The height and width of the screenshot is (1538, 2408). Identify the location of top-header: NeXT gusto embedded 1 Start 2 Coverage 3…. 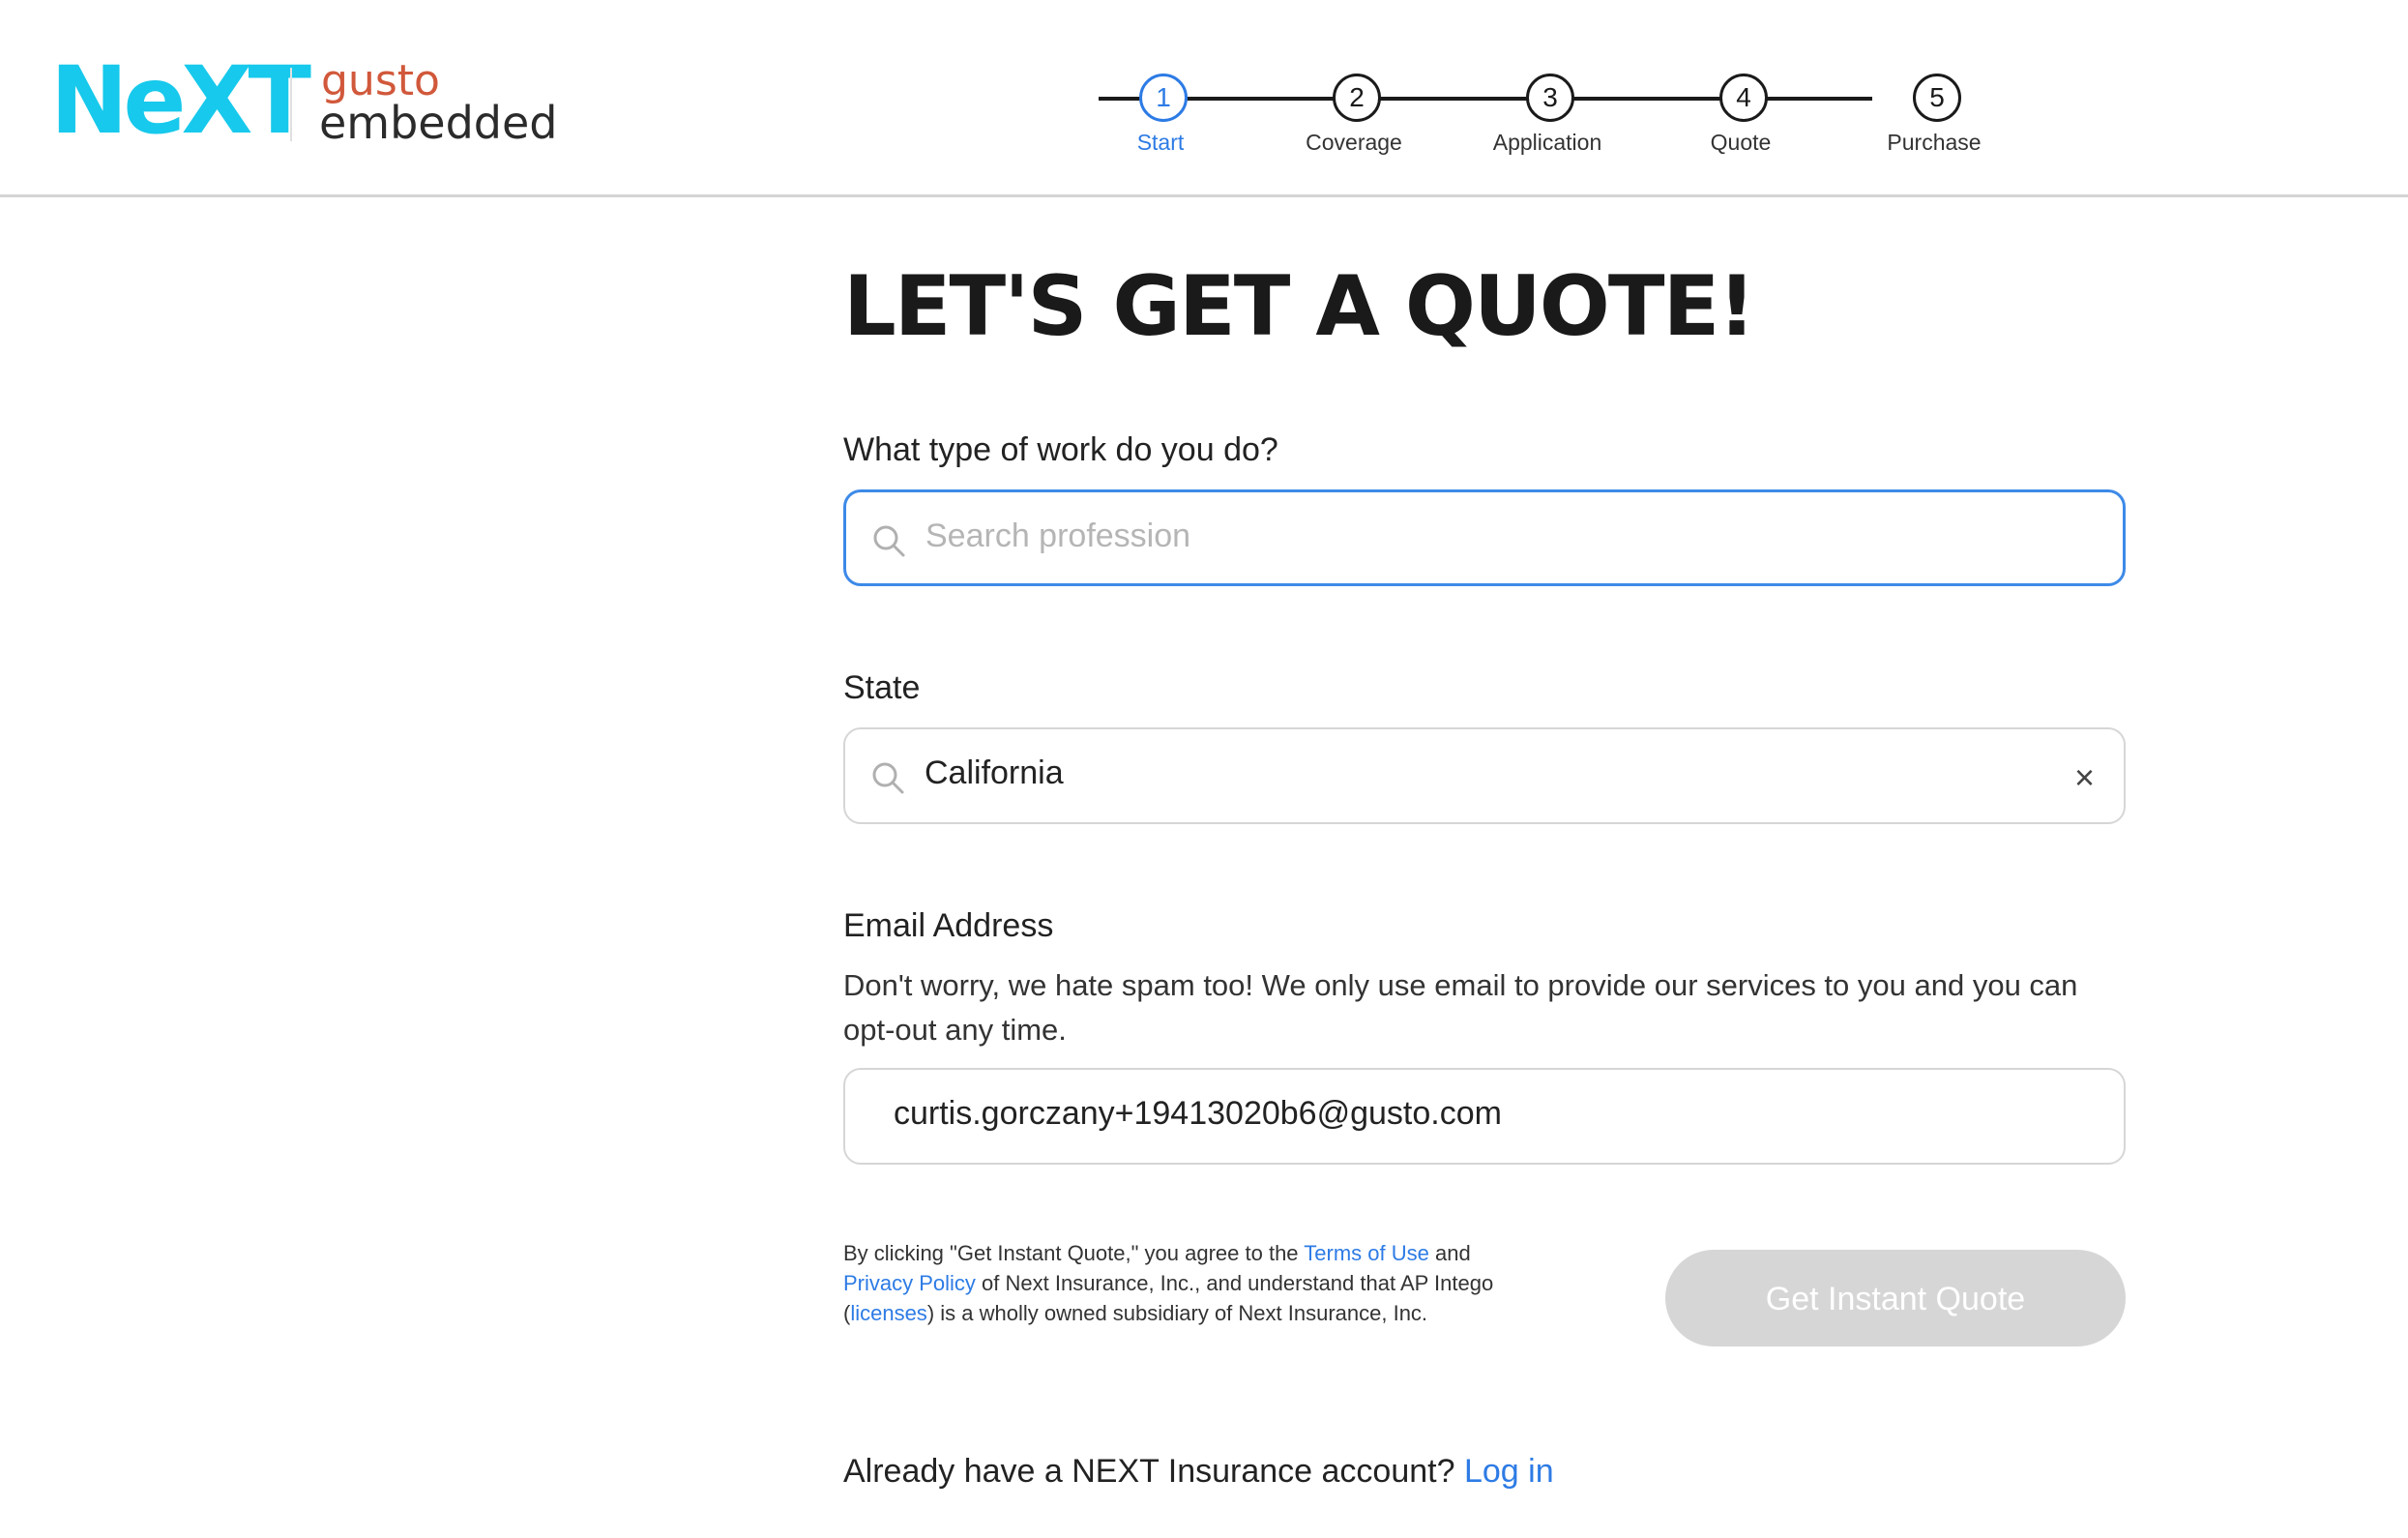
(1204, 98).